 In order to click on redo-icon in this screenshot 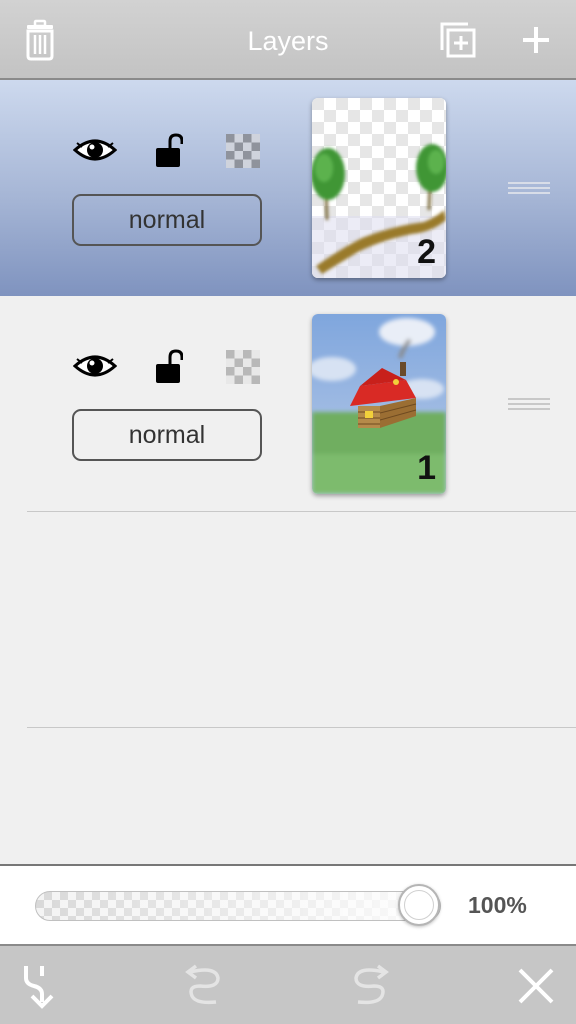, I will do `click(371, 984)`.